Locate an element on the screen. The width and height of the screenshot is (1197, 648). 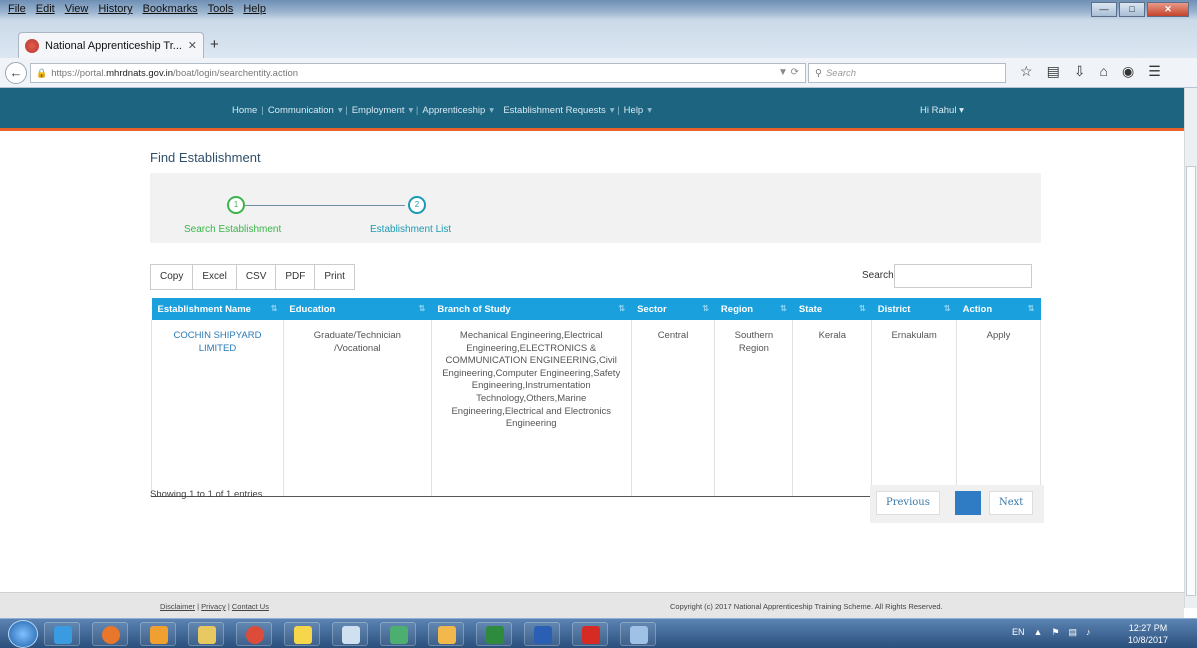
col-action: Action ⇅ is located at coordinates (998, 309).